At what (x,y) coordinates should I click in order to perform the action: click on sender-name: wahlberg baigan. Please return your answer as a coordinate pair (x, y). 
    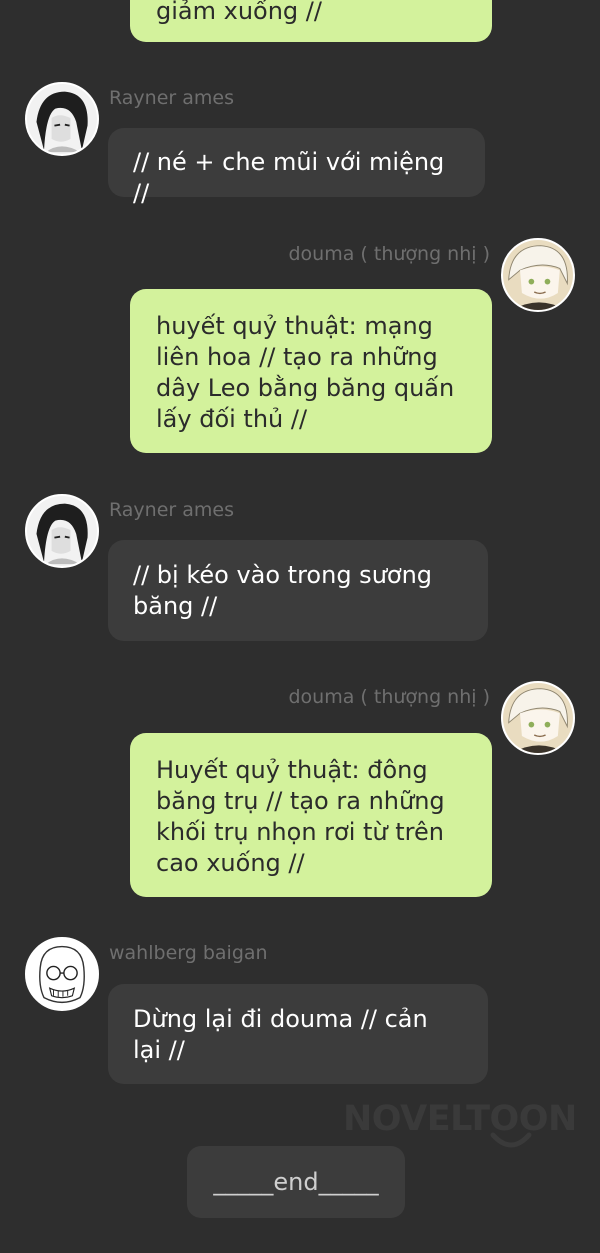
    Looking at the image, I should click on (188, 953).